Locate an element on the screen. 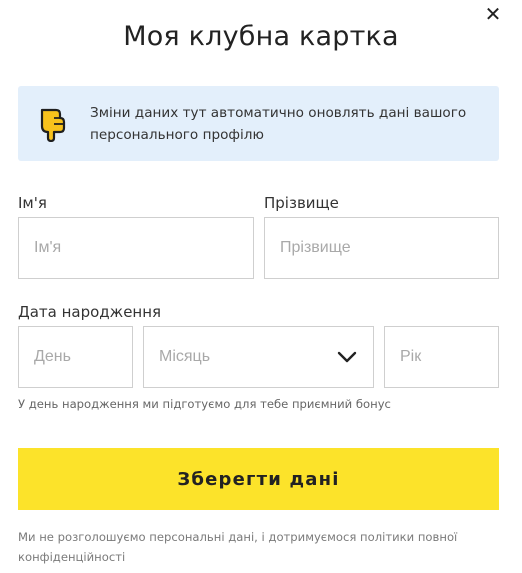 Image resolution: width=522 pixels, height=573 pixels. first-name-input is located at coordinates (143, 248).